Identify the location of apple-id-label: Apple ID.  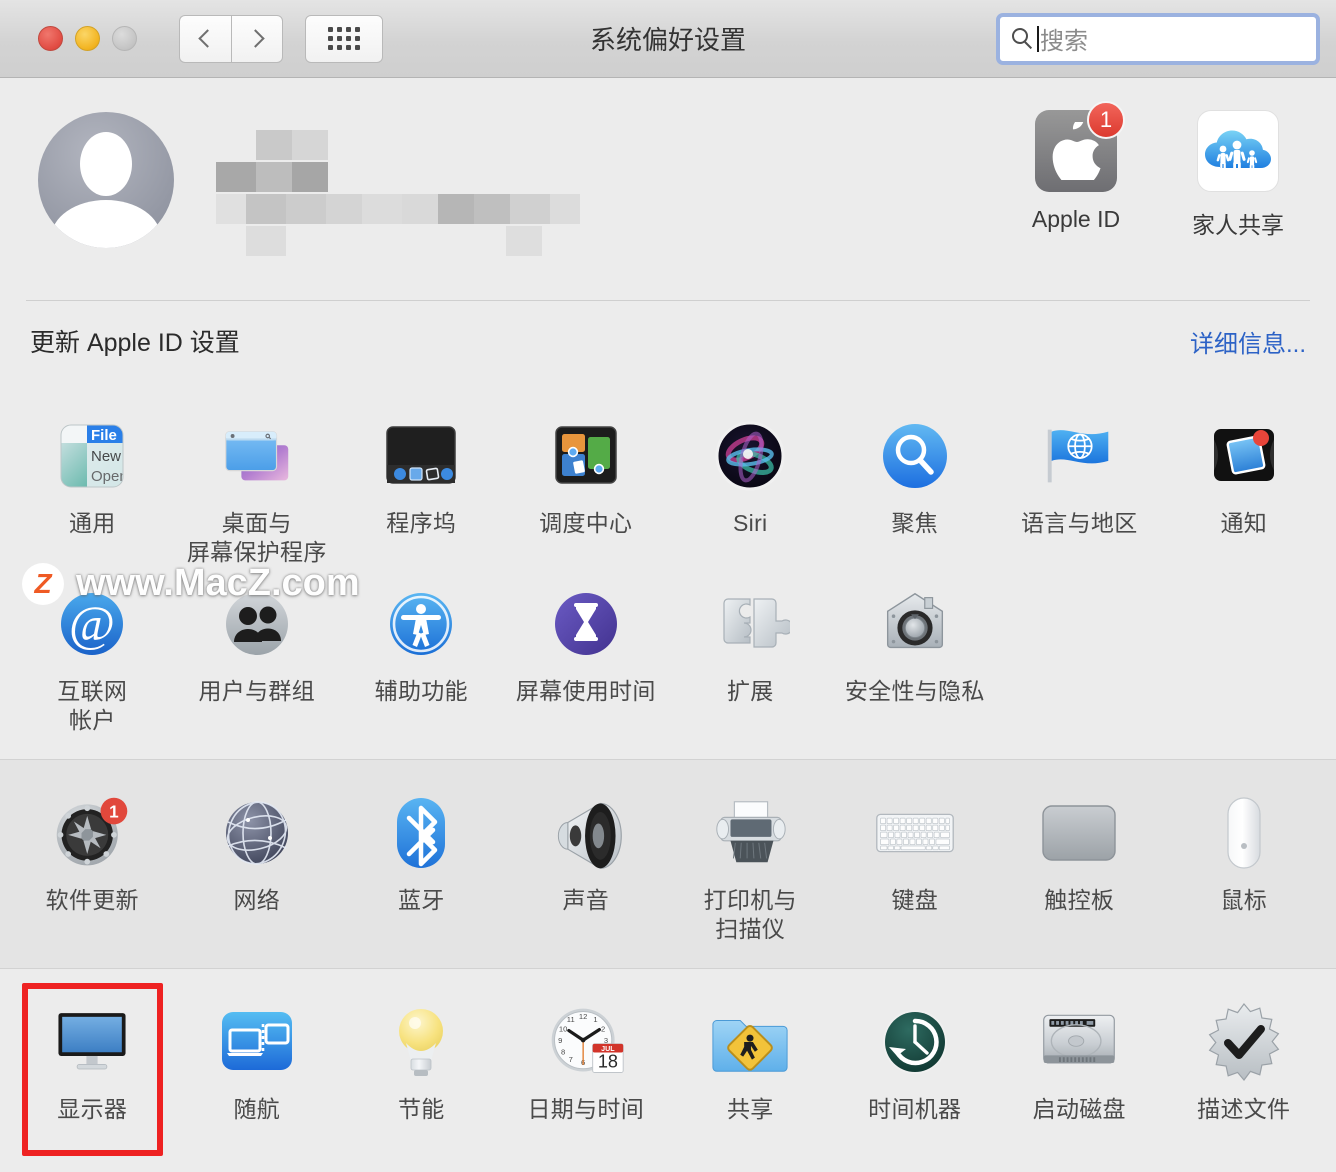
(1076, 219).